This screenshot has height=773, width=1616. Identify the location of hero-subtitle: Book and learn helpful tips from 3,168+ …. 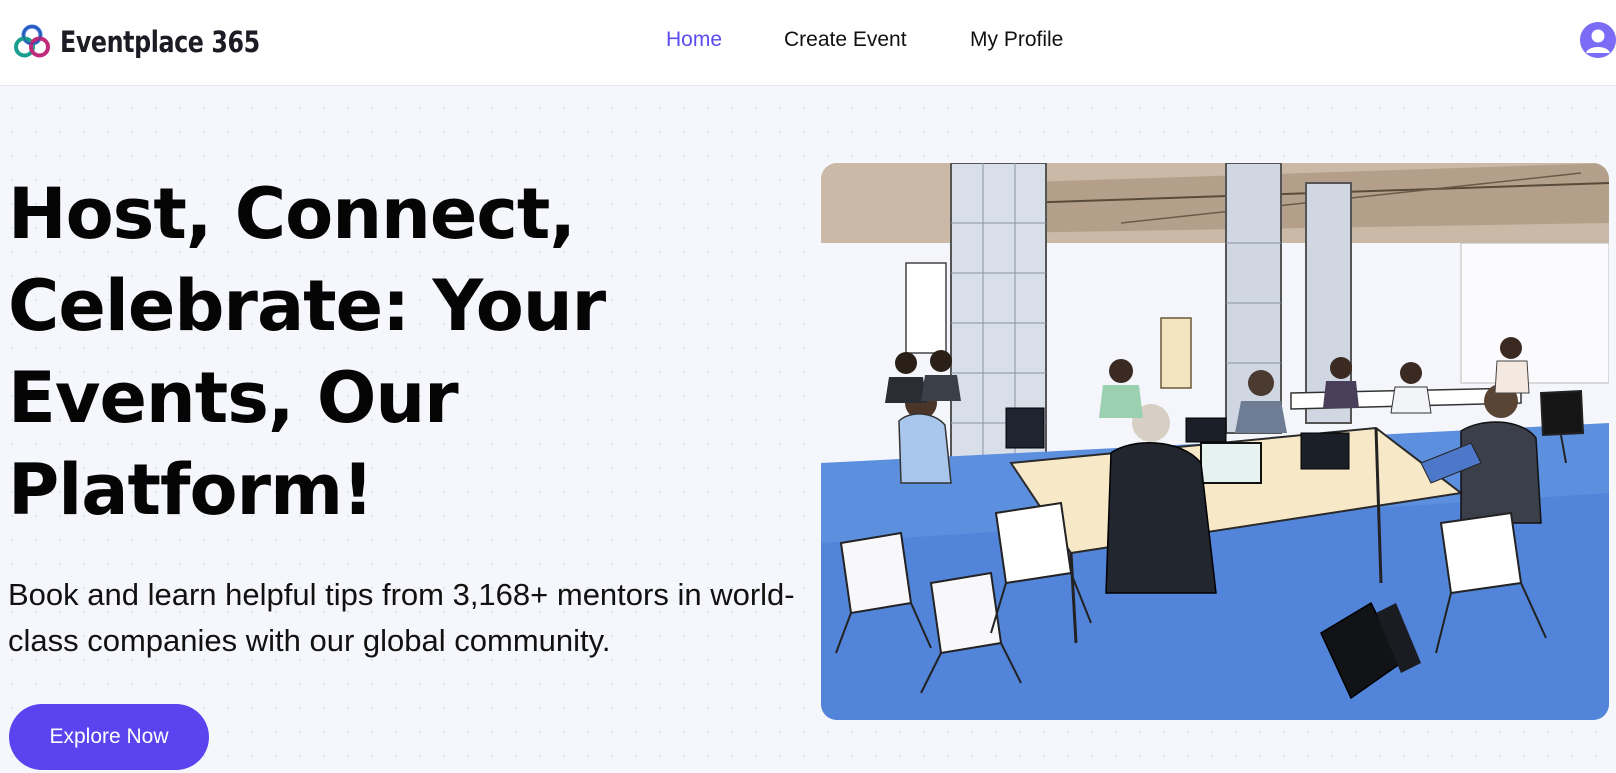
(401, 617).